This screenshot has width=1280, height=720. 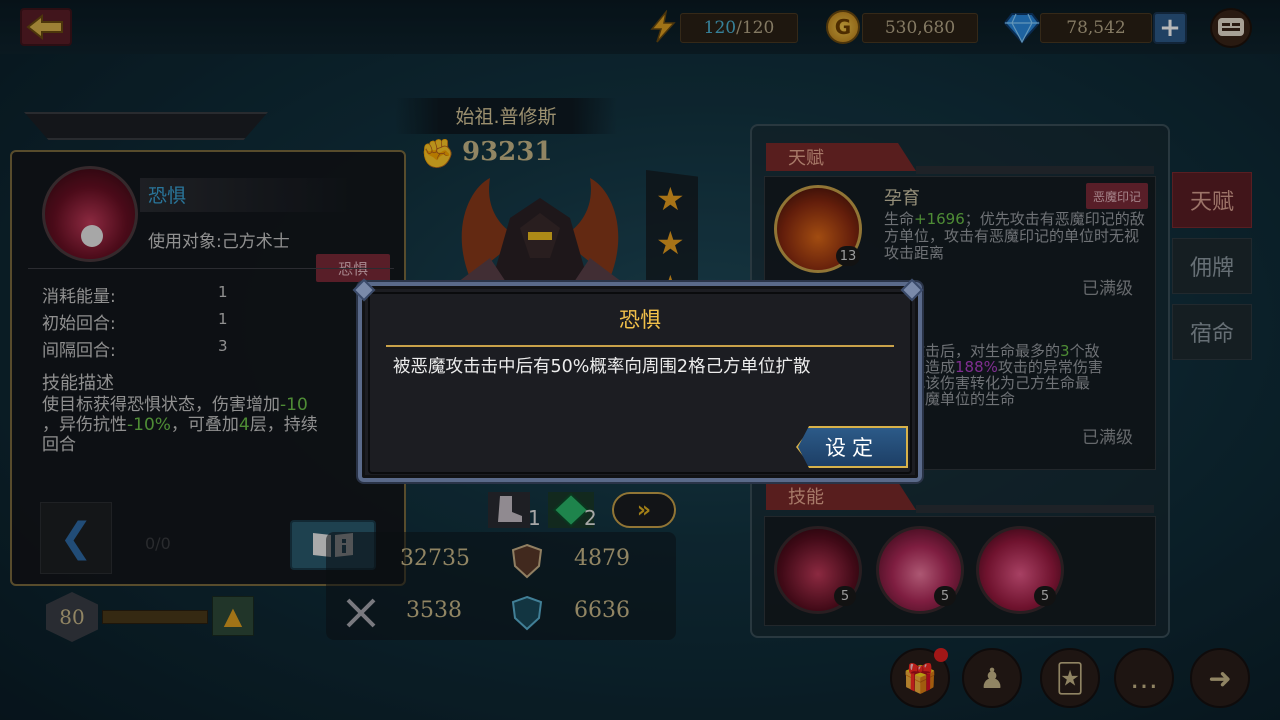 What do you see at coordinates (640, 320) in the screenshot?
I see `dialog-title: 恐惧` at bounding box center [640, 320].